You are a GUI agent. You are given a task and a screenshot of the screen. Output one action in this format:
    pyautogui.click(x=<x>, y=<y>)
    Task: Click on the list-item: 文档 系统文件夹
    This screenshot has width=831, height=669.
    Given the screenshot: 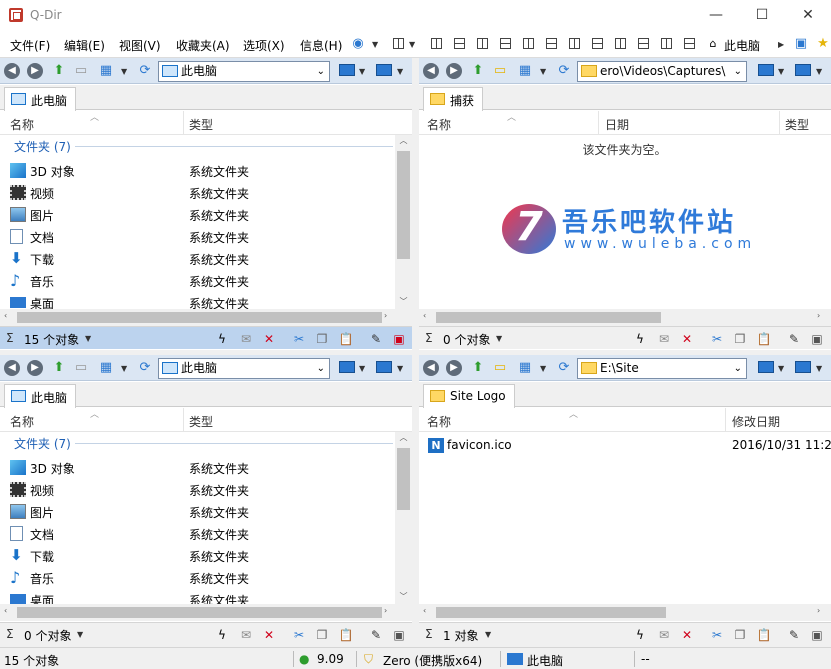 What is the action you would take?
    pyautogui.click(x=197, y=237)
    